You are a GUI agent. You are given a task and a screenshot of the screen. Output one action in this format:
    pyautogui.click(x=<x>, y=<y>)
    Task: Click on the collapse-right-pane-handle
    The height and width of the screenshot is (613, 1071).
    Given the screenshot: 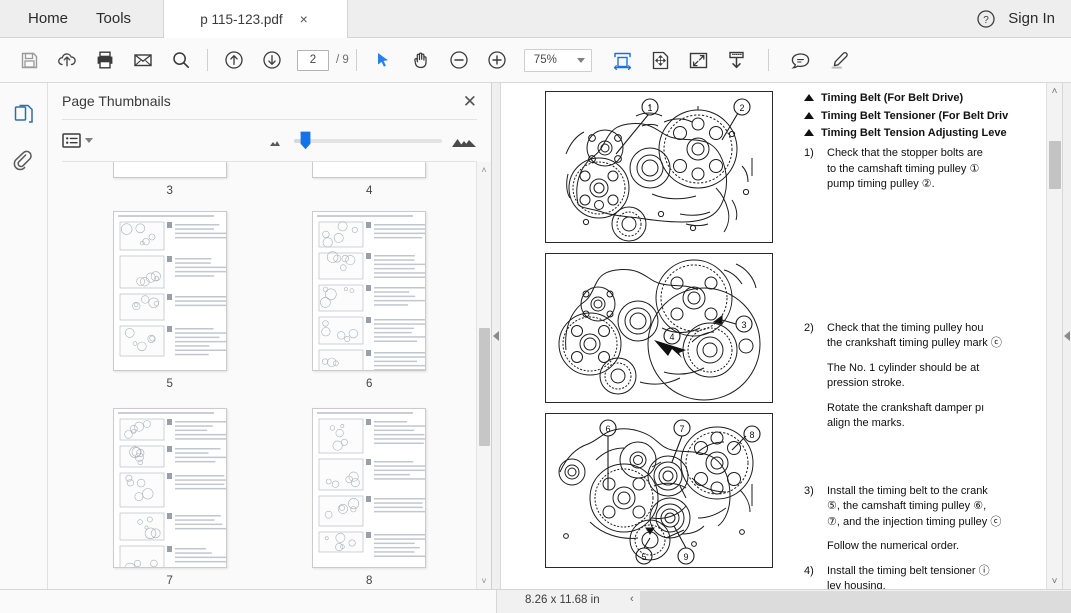 What is the action you would take?
    pyautogui.click(x=1066, y=336)
    